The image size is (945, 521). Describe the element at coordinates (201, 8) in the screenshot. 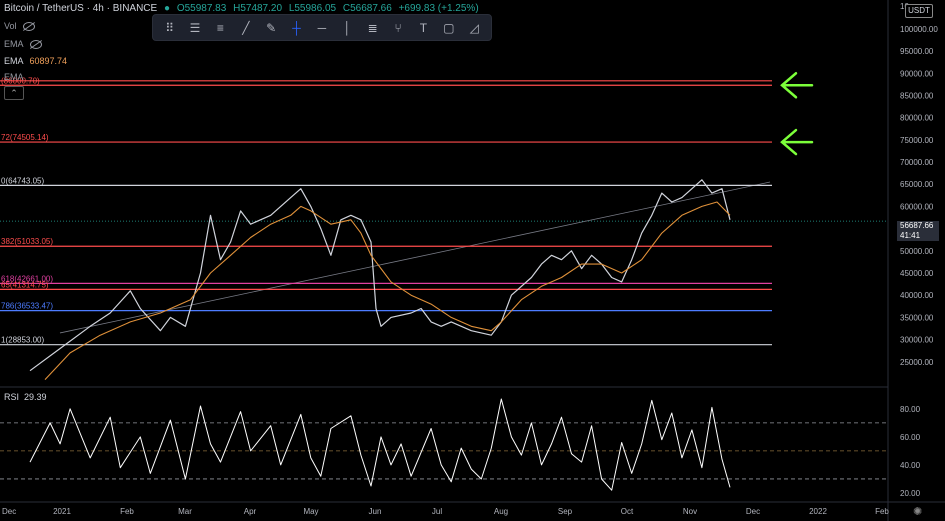

I see `ohlc-open: O55987.83` at that location.